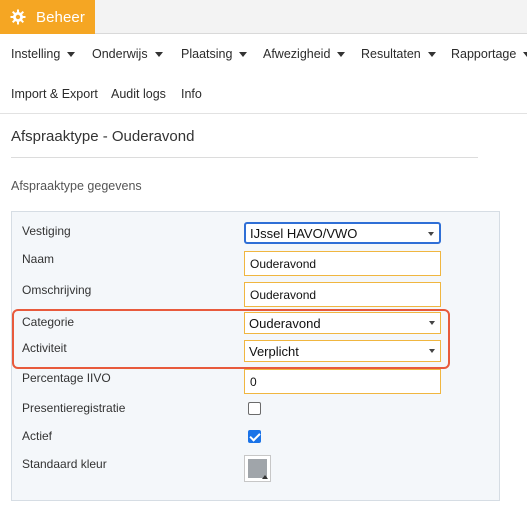 This screenshot has height=516, width=527. I want to click on nav-item-label: Afwezigheid, so click(297, 54).